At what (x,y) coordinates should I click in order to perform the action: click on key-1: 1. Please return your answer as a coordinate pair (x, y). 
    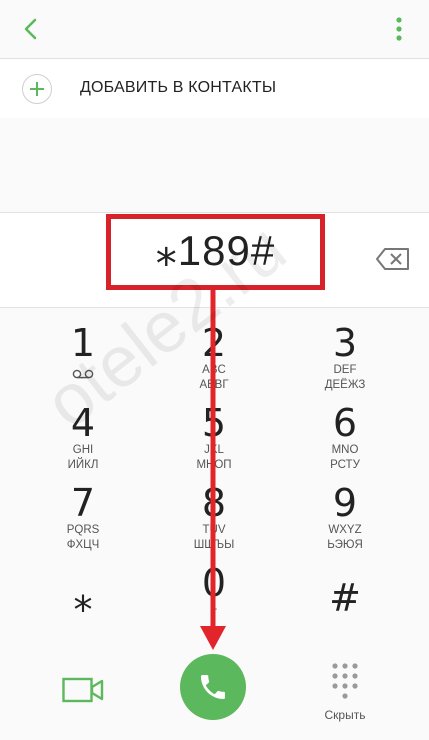
    Looking at the image, I should click on (83, 363).